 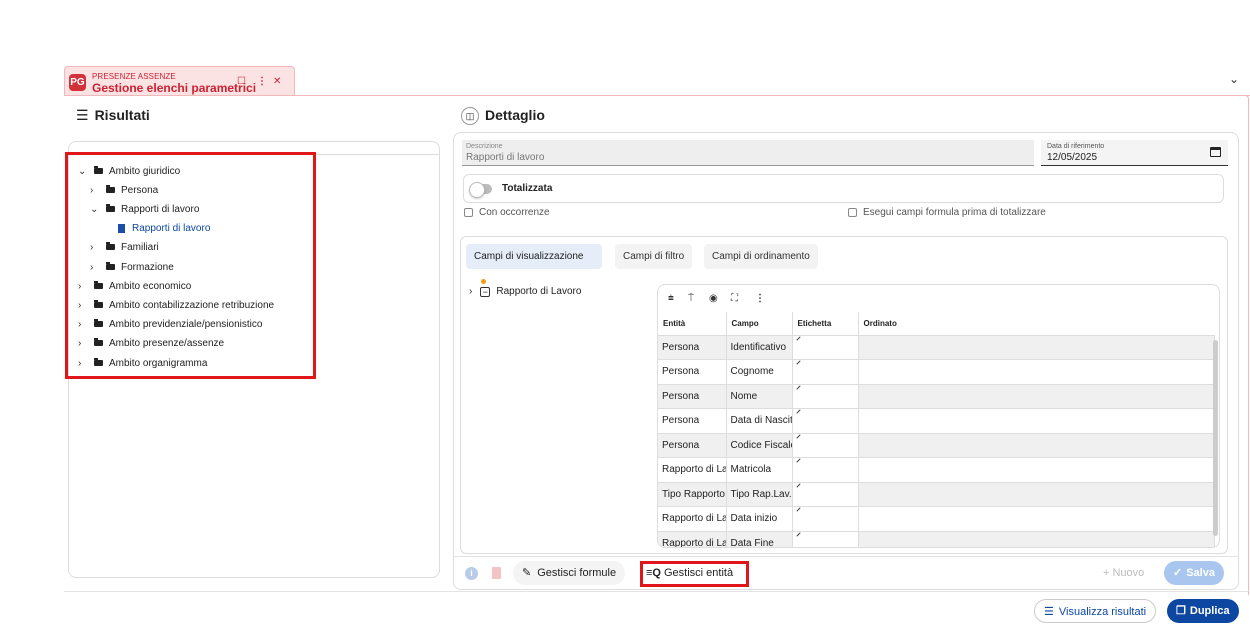 What do you see at coordinates (471, 573) in the screenshot?
I see `info-icon: i` at bounding box center [471, 573].